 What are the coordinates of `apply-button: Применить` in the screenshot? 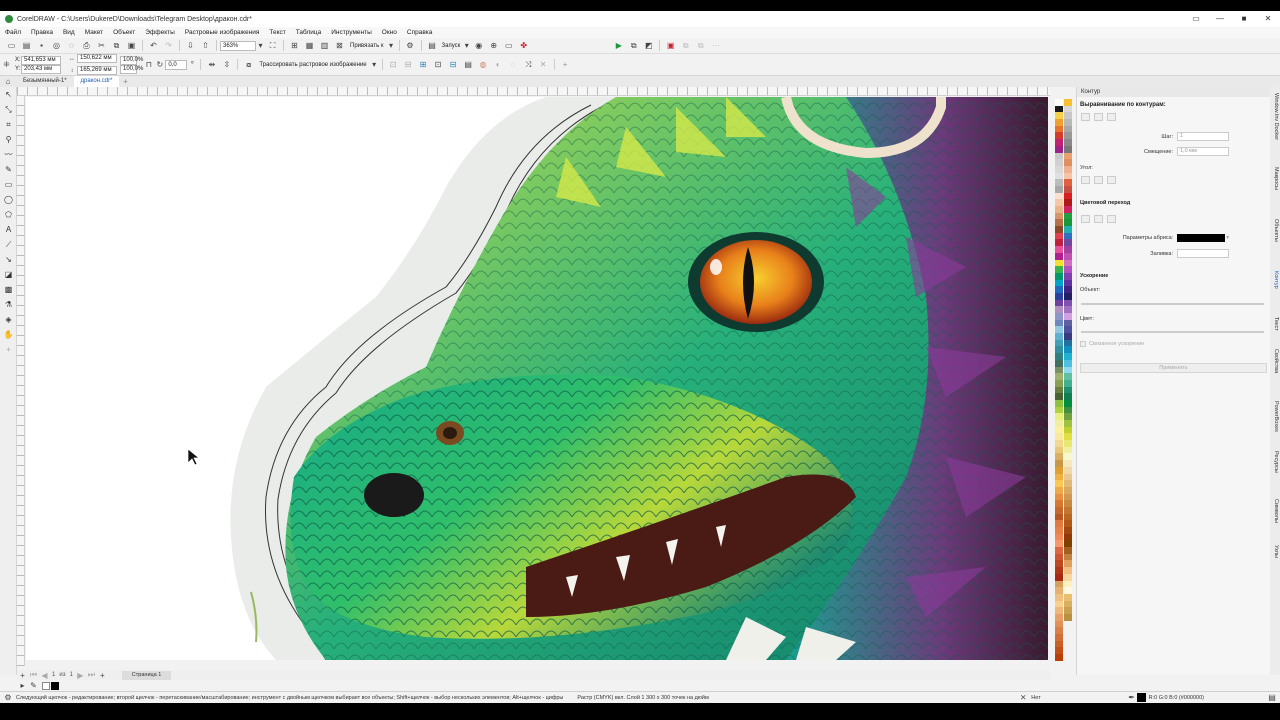 It's located at (1173, 368).